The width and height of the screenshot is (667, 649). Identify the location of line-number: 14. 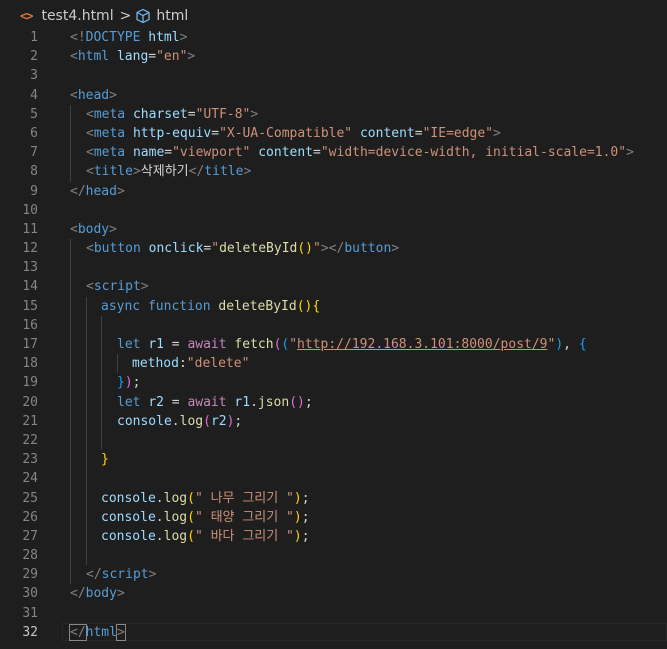
(30, 287).